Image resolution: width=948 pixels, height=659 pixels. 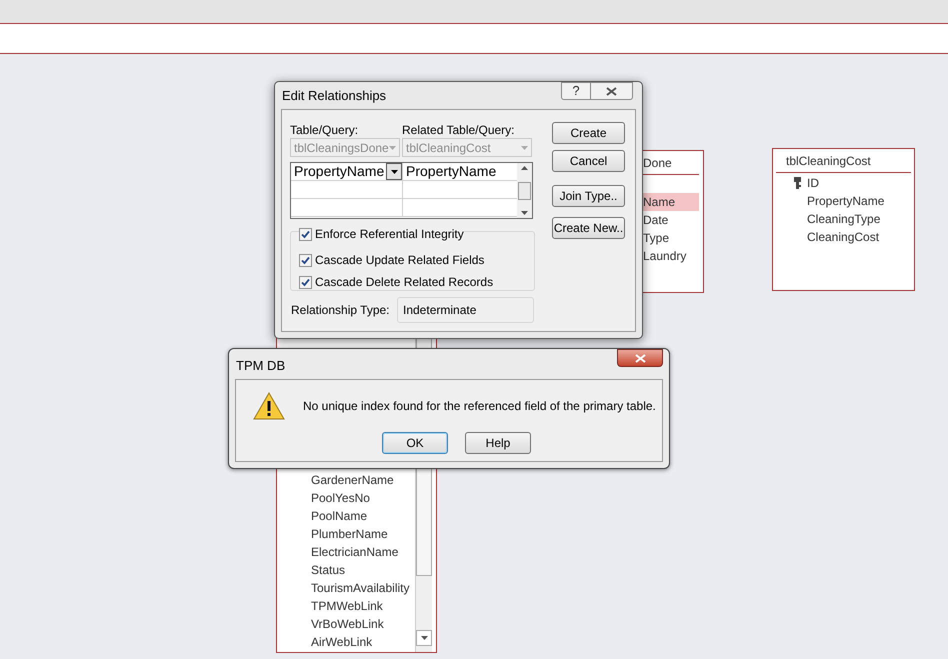 What do you see at coordinates (828, 161) in the screenshot?
I see `table-title: tblCleaningCost` at bounding box center [828, 161].